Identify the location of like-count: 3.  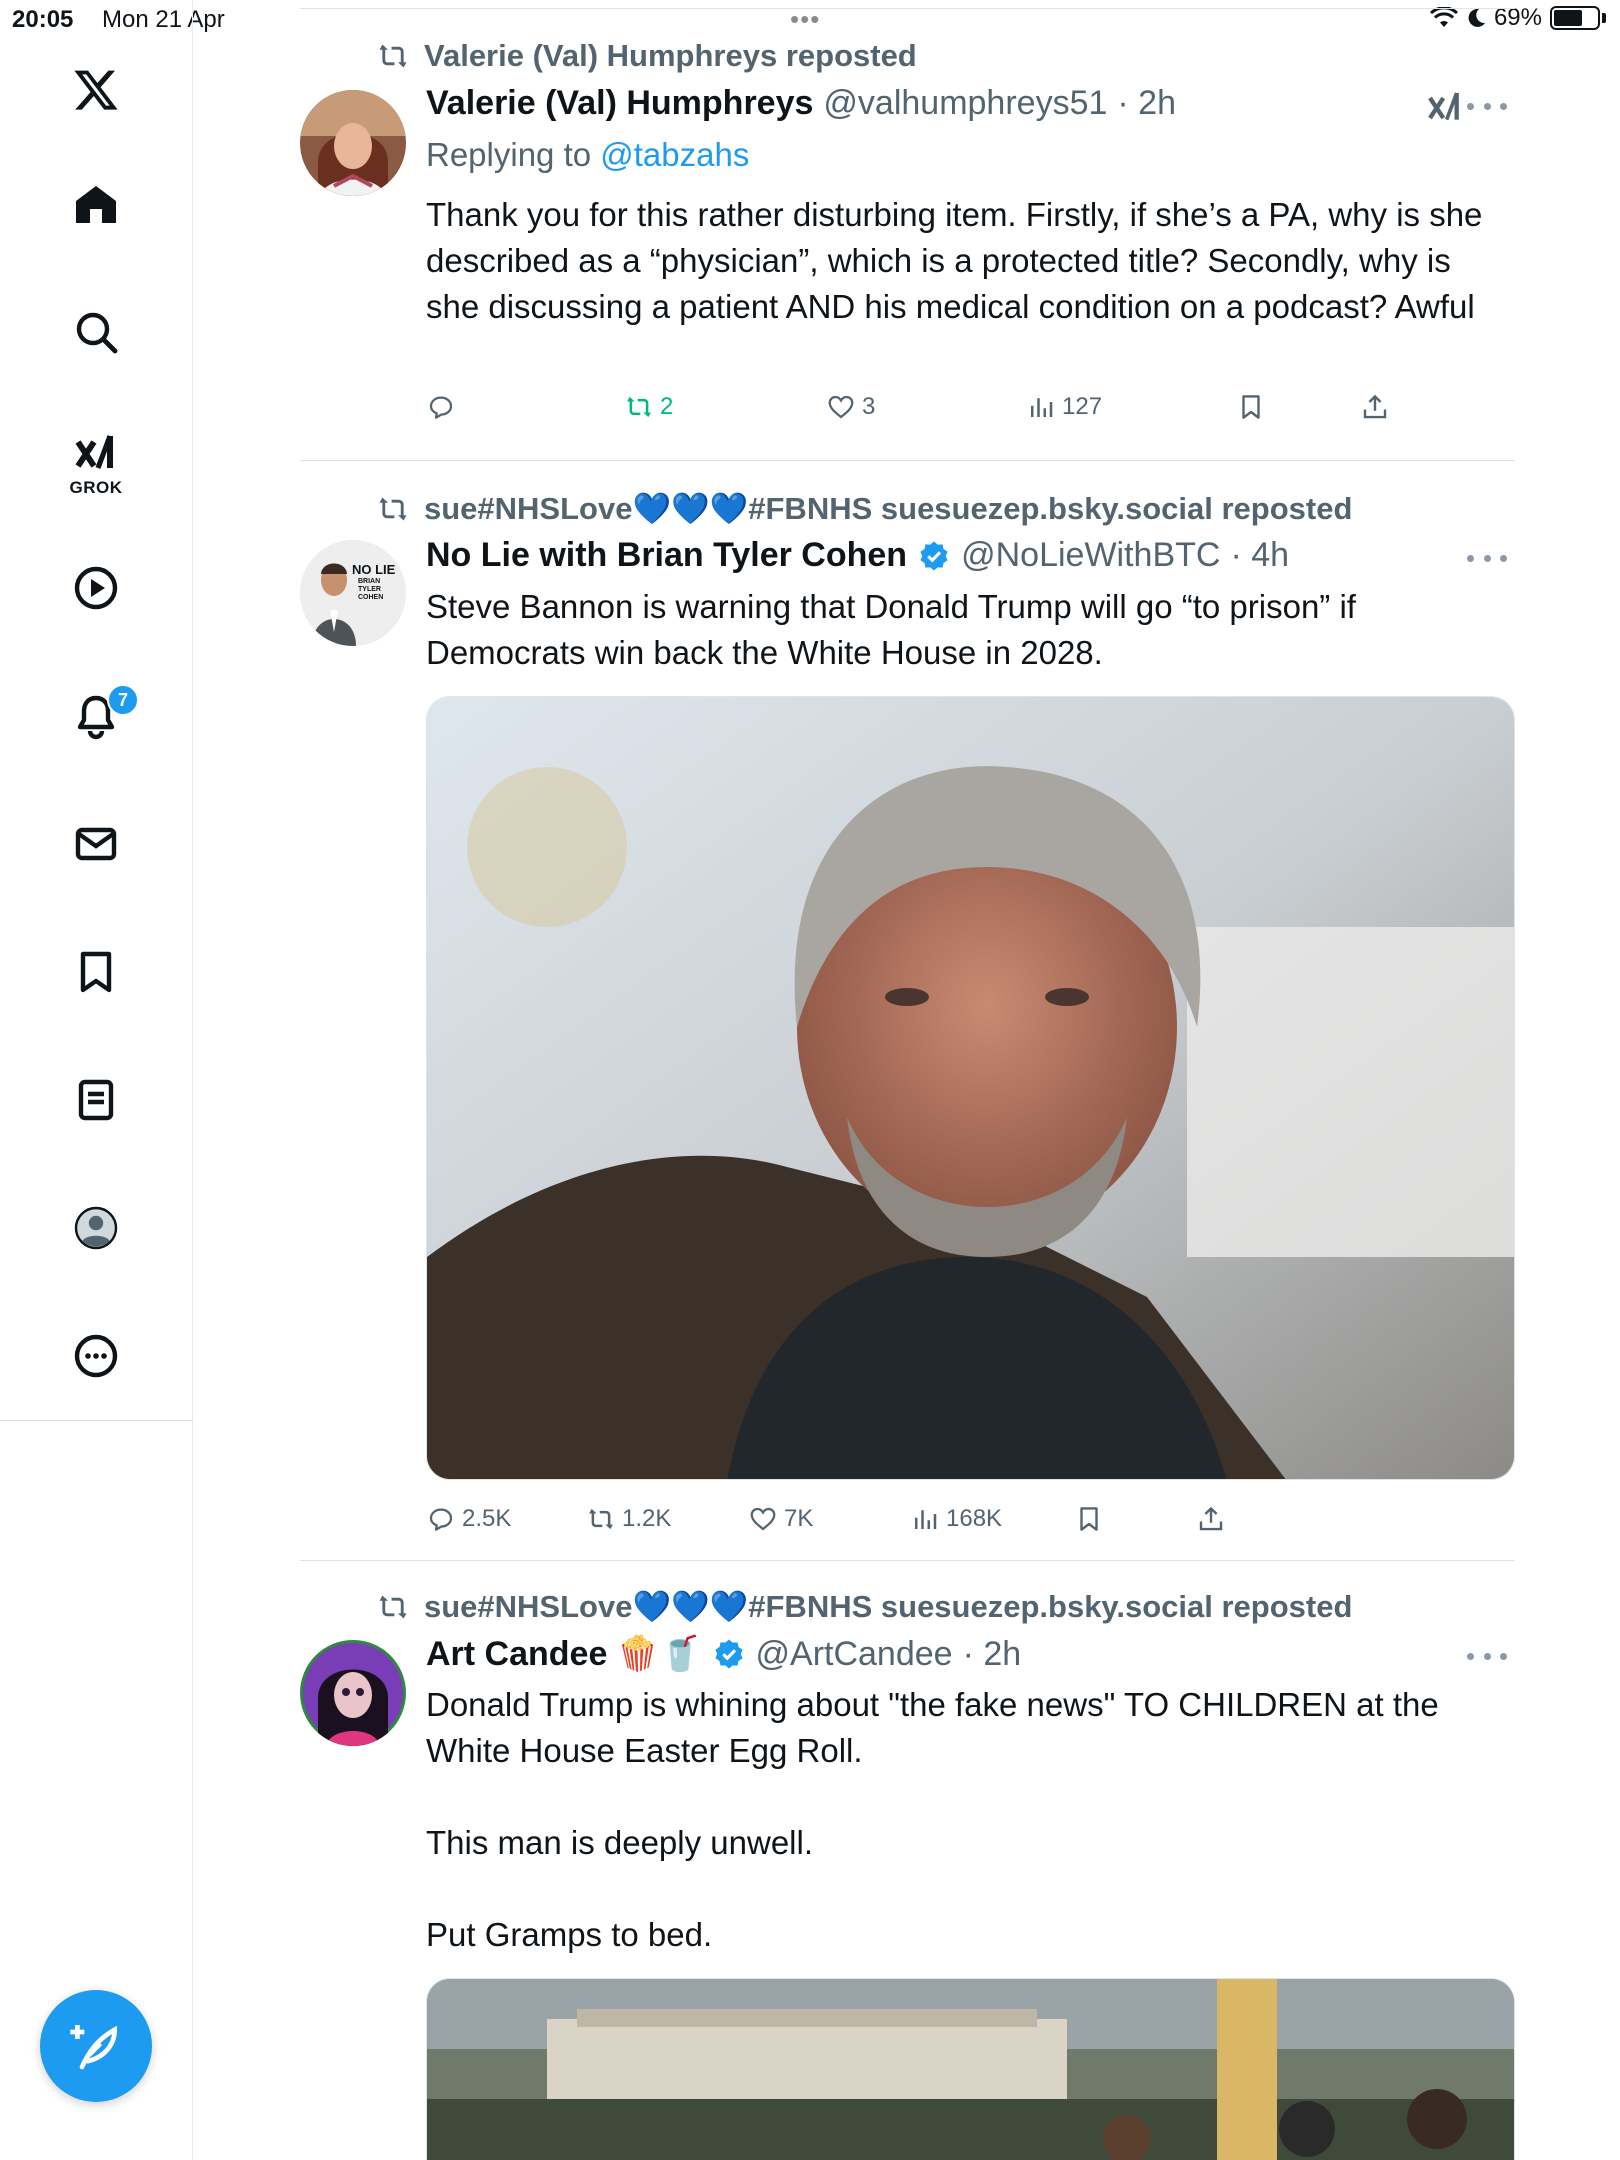
(869, 406).